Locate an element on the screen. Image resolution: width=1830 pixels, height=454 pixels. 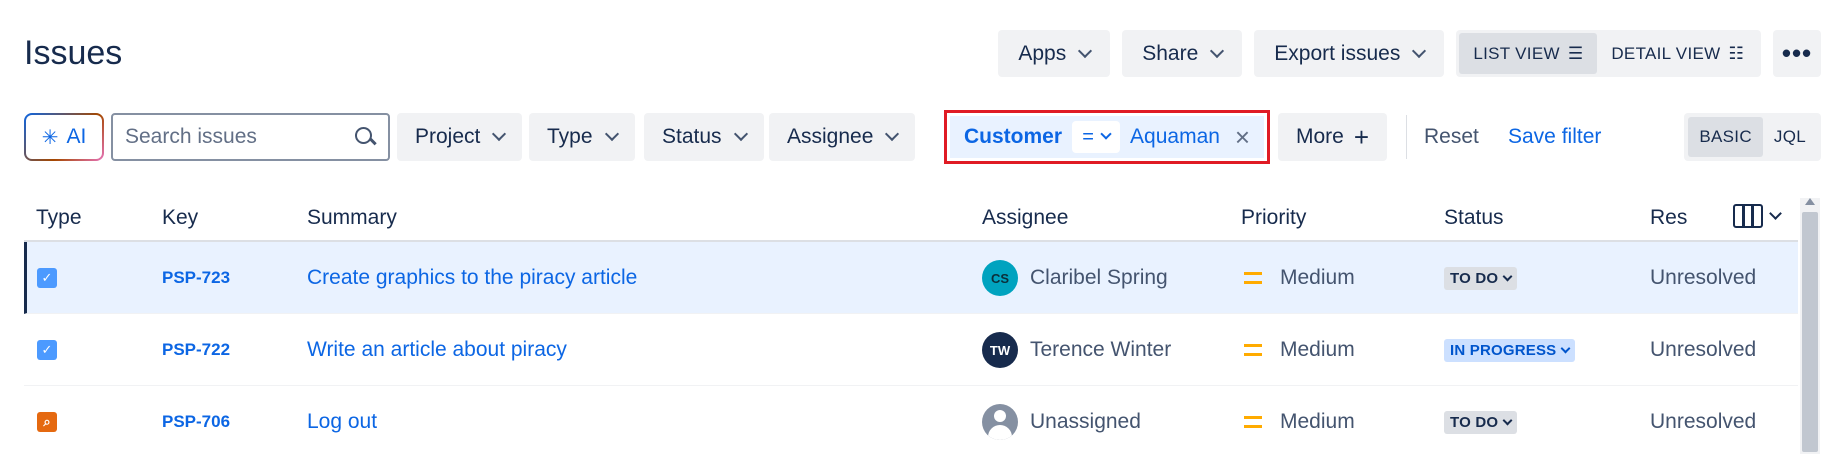
assignee-name: Terence Winter is located at coordinates (1101, 349).